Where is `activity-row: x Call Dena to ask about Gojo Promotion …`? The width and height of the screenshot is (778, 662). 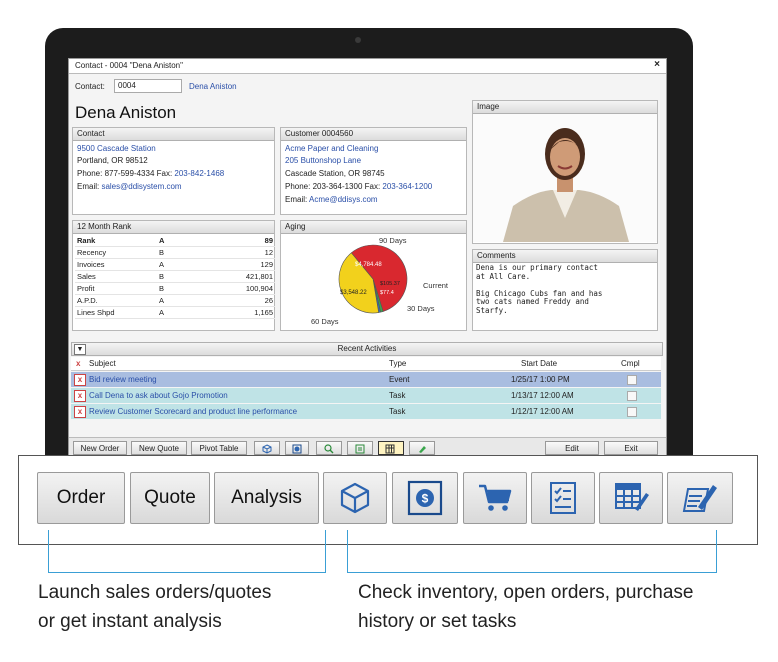 activity-row: x Call Dena to ask about Gojo Promotion … is located at coordinates (366, 395).